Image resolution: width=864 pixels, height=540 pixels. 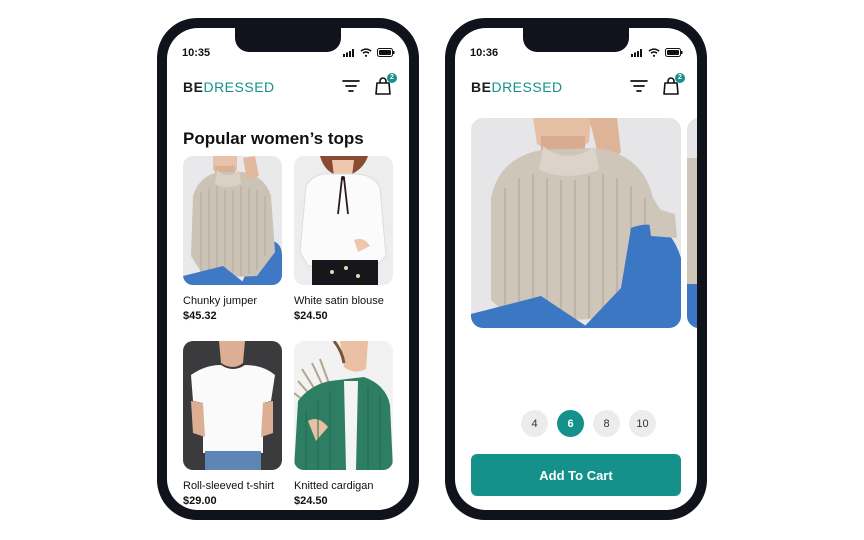 What do you see at coordinates (220, 301) in the screenshot?
I see `product-name: Chunky jumper` at bounding box center [220, 301].